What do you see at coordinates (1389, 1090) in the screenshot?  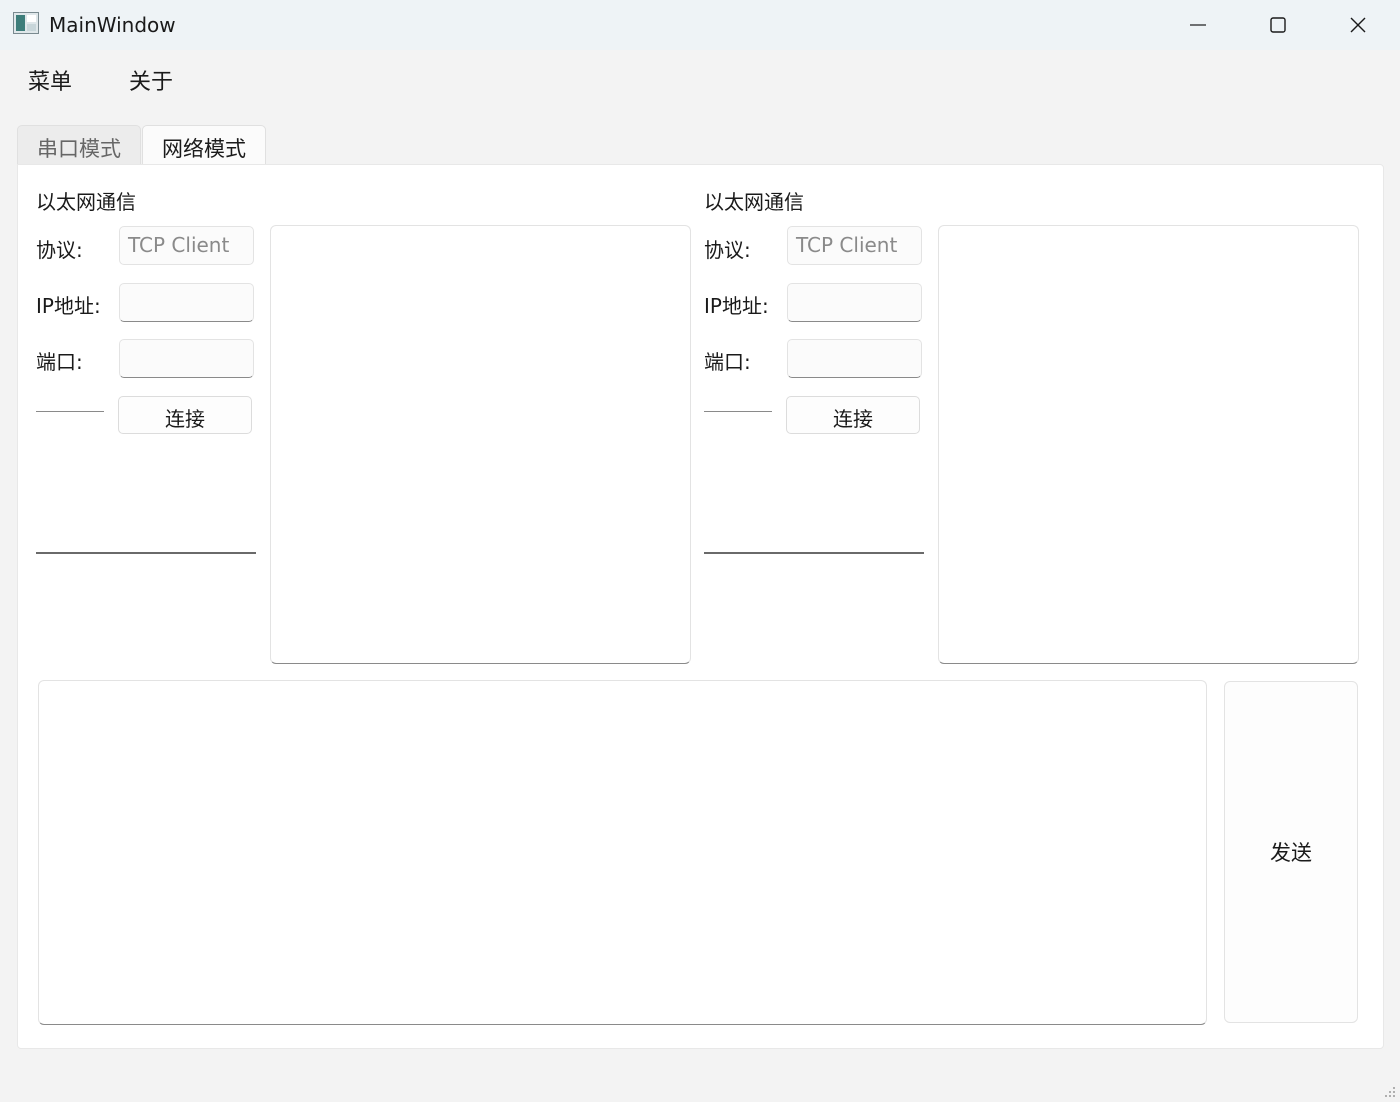 I see `resize-grip-icon` at bounding box center [1389, 1090].